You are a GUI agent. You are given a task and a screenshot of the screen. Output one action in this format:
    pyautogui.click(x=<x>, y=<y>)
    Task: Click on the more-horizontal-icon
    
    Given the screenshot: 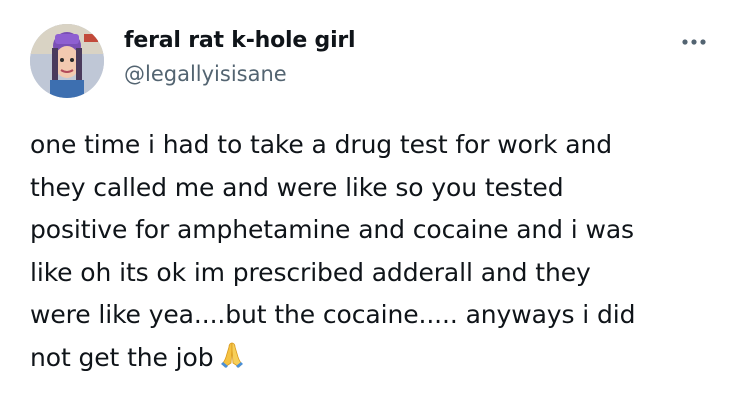 What is the action you would take?
    pyautogui.click(x=694, y=42)
    